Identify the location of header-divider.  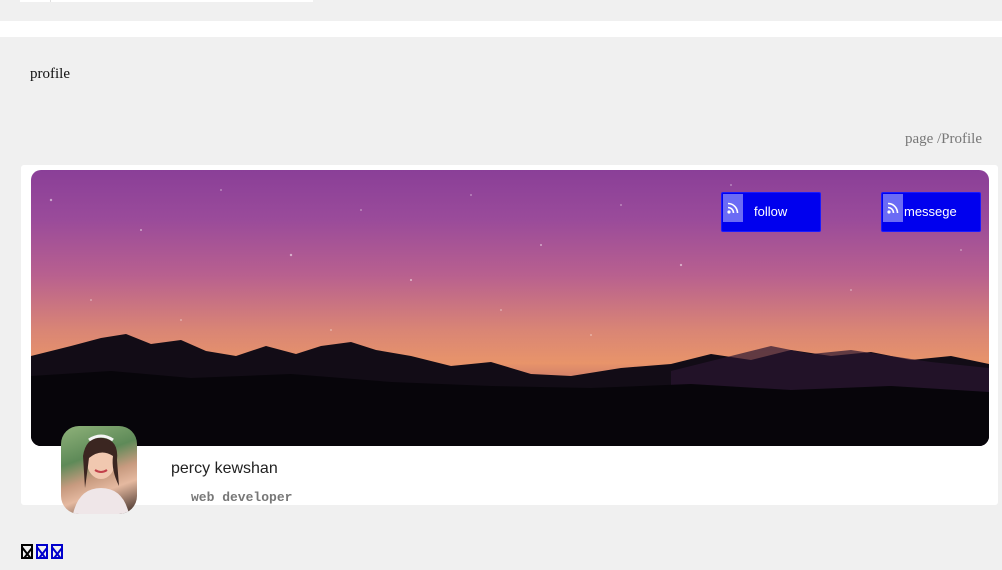
(501, 29).